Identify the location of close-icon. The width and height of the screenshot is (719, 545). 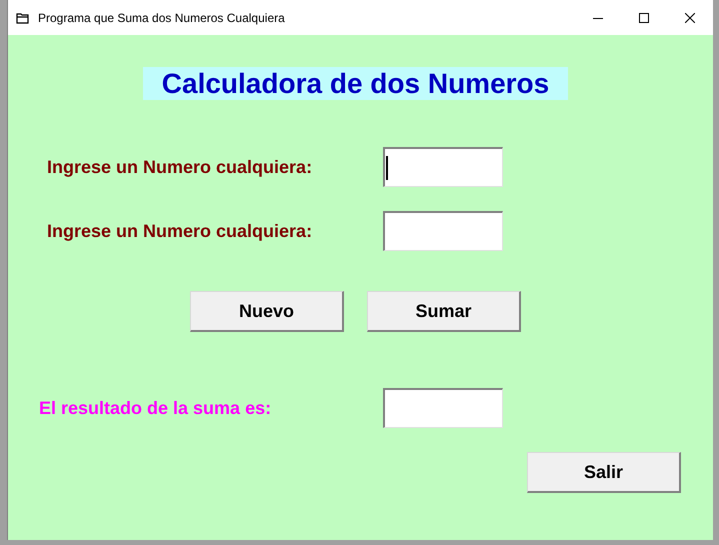
(690, 17).